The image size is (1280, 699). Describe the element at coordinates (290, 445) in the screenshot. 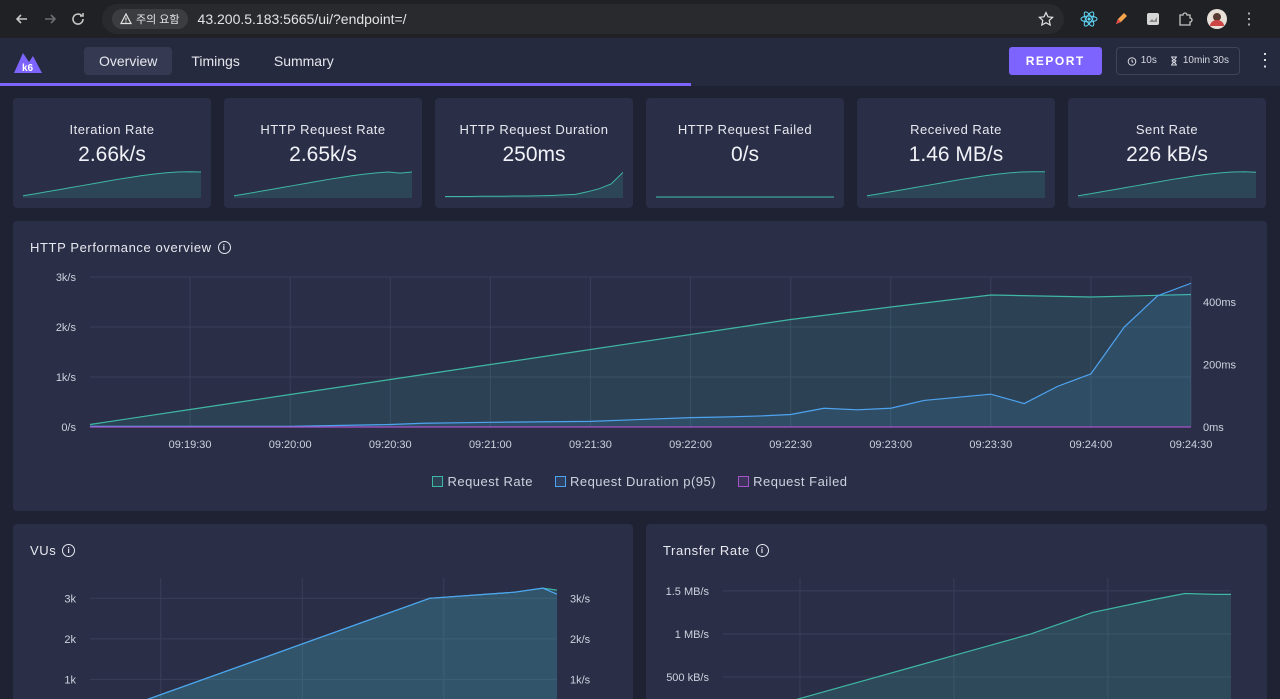

I see `x-tick-label: 09:20:00` at that location.